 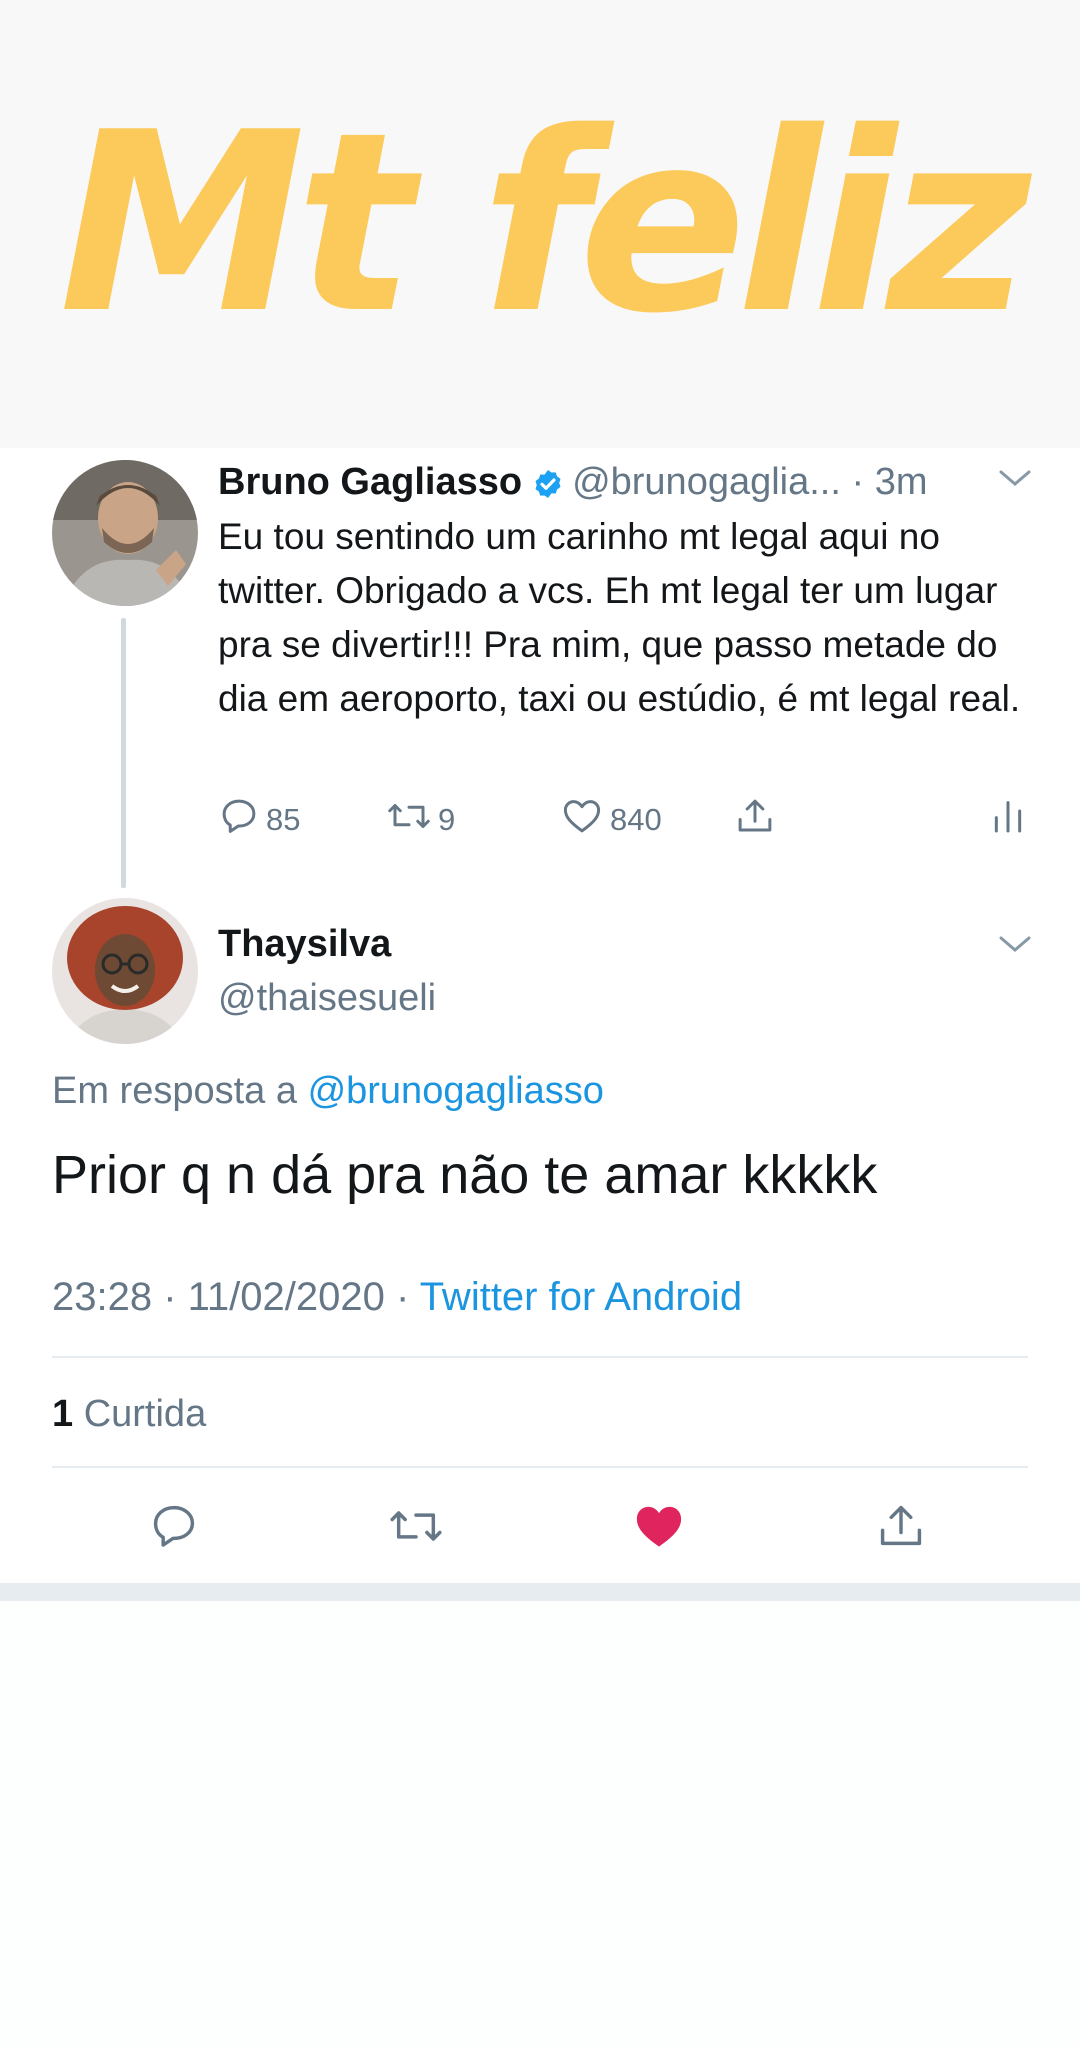 I want to click on reply-chevron-down-icon, so click(x=1015, y=946).